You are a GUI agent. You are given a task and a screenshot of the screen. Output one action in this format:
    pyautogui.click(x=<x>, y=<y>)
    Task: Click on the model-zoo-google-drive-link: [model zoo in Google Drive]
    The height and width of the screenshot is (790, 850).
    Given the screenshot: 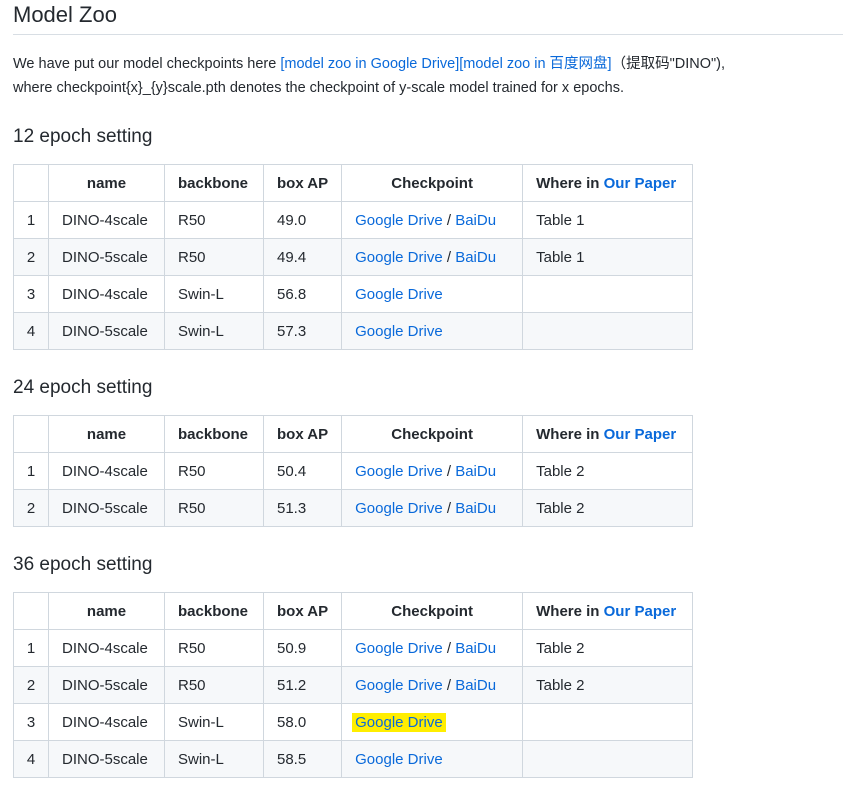 What is the action you would take?
    pyautogui.click(x=369, y=64)
    